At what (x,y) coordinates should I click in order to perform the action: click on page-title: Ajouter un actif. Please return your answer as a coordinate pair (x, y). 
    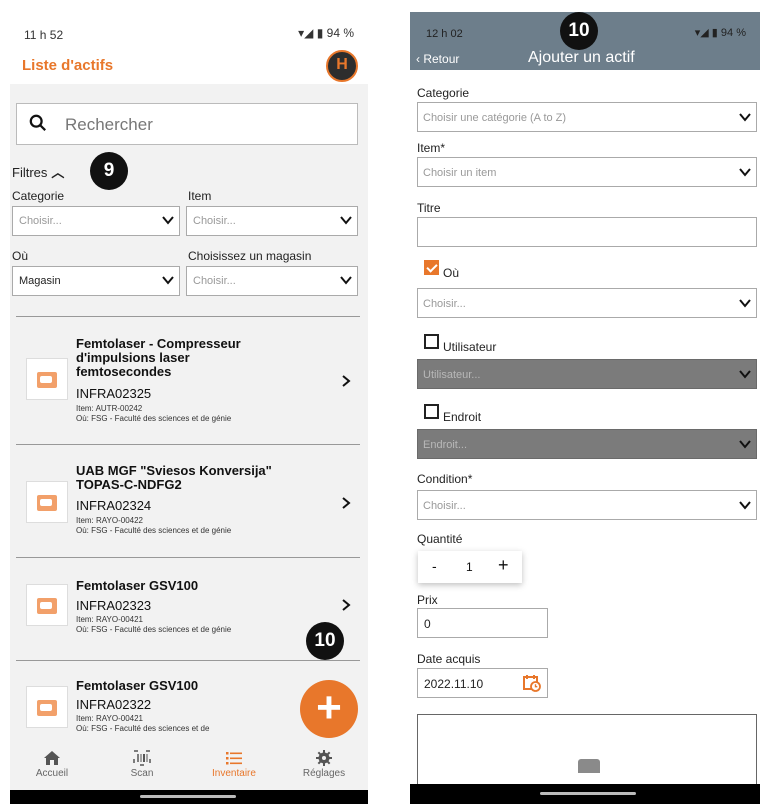
    Looking at the image, I should click on (581, 57).